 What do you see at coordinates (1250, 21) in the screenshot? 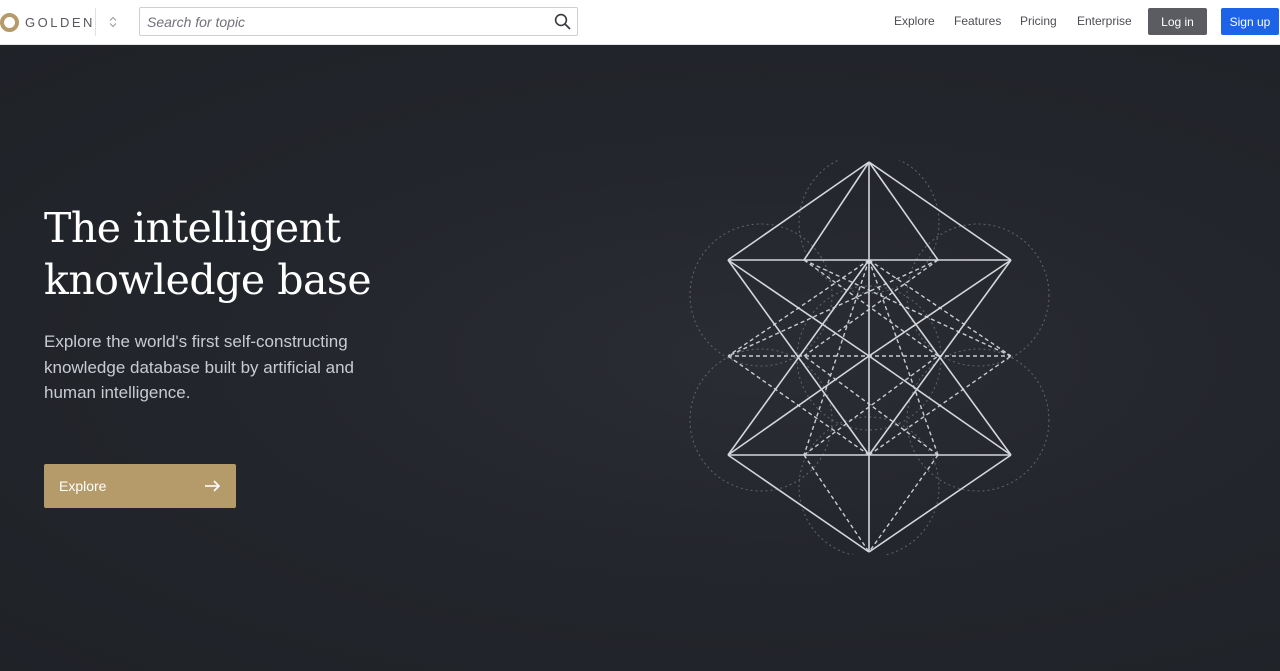
I see `signup-button: Sign up` at bounding box center [1250, 21].